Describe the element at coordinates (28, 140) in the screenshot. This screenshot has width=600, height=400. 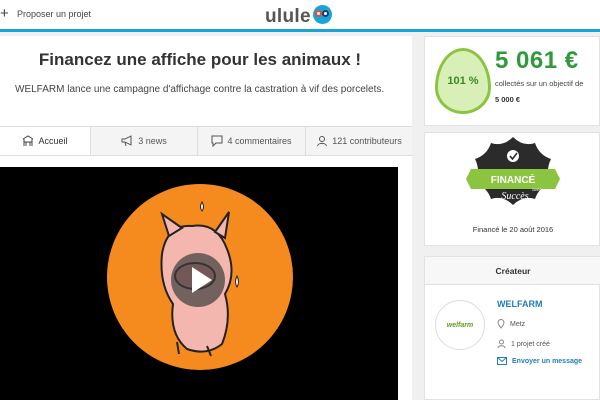
I see `home-icon` at that location.